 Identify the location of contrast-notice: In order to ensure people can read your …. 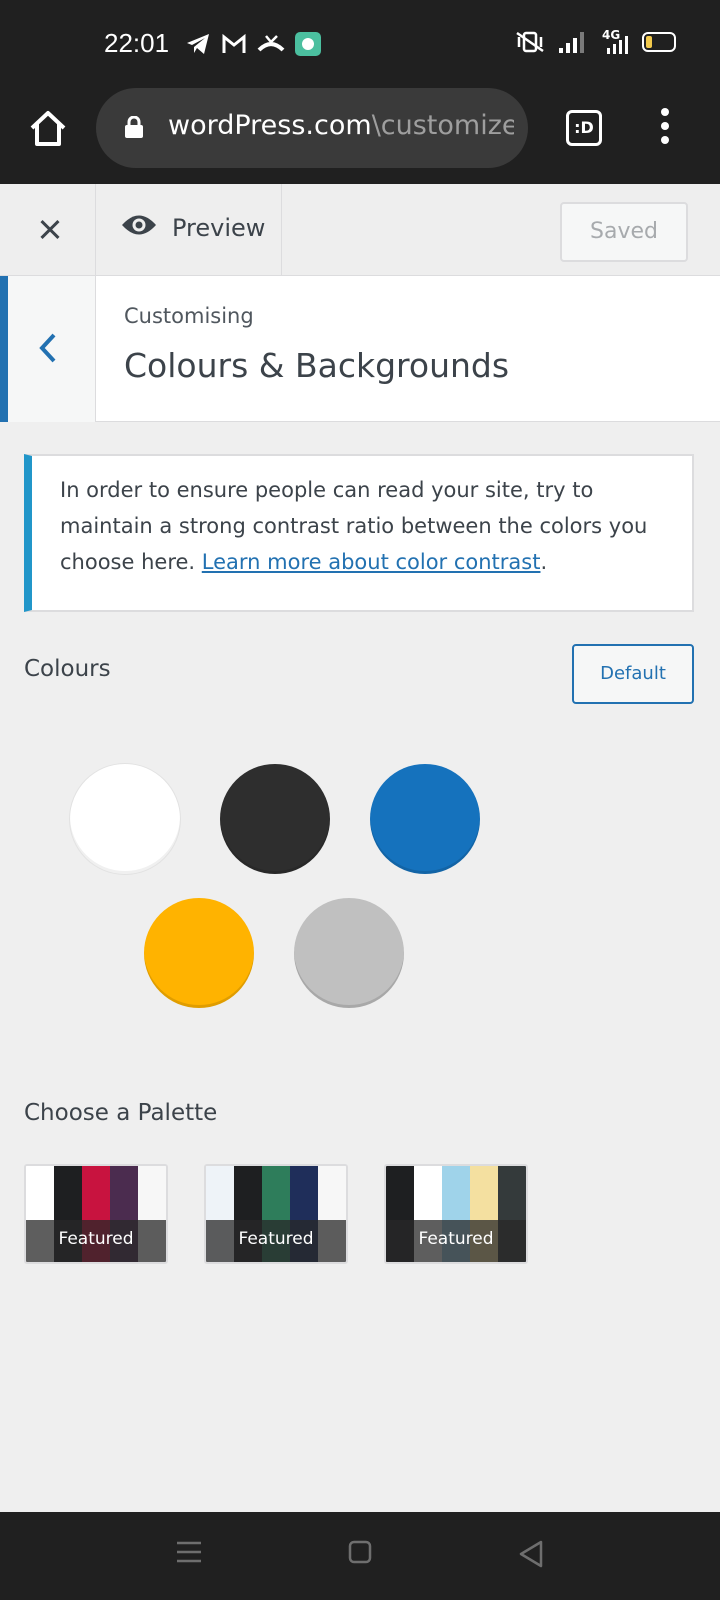
(359, 533).